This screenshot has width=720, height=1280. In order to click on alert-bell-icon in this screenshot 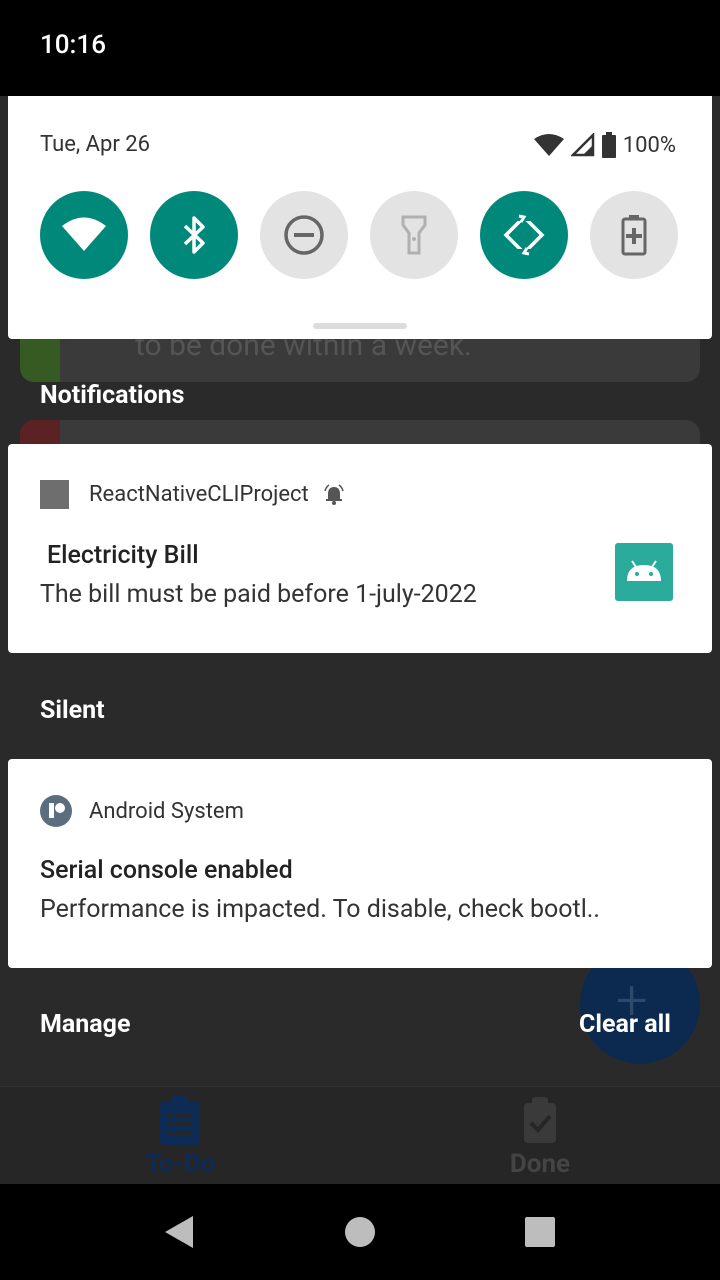, I will do `click(334, 494)`.